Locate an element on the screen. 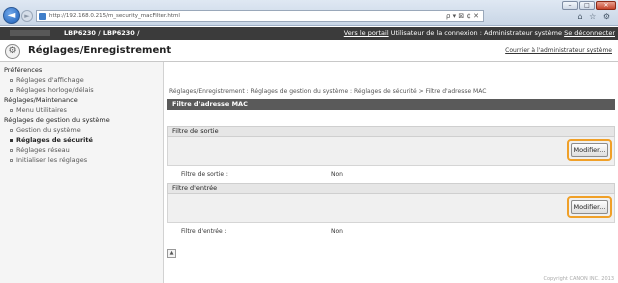  window-controls: – □ ✕ is located at coordinates (588, 5).